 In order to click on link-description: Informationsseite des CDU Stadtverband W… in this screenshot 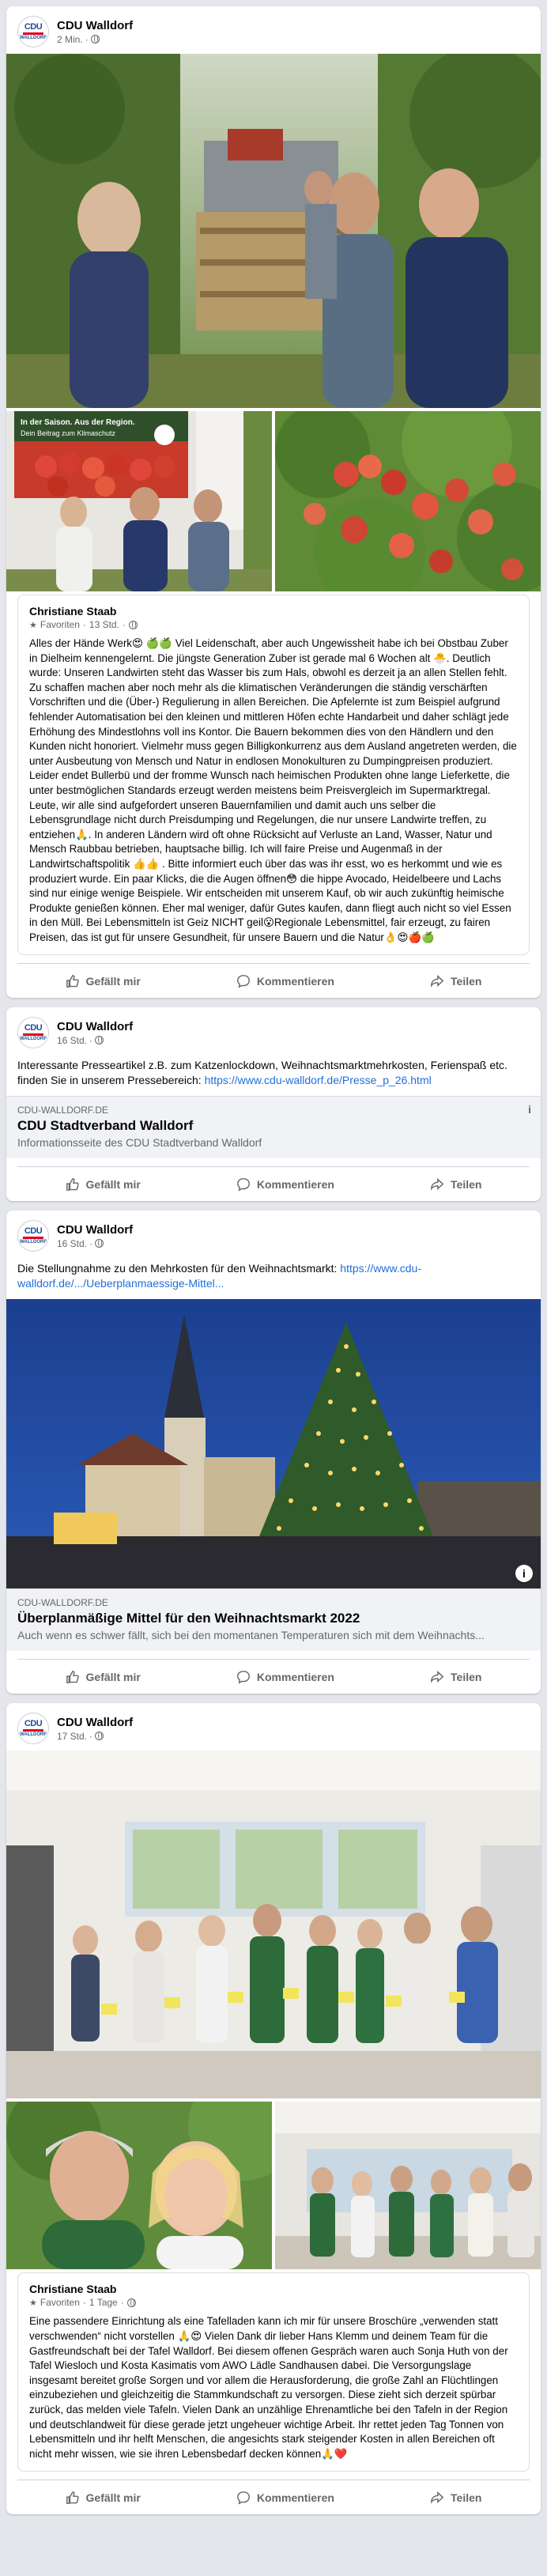, I will do `click(139, 1143)`.